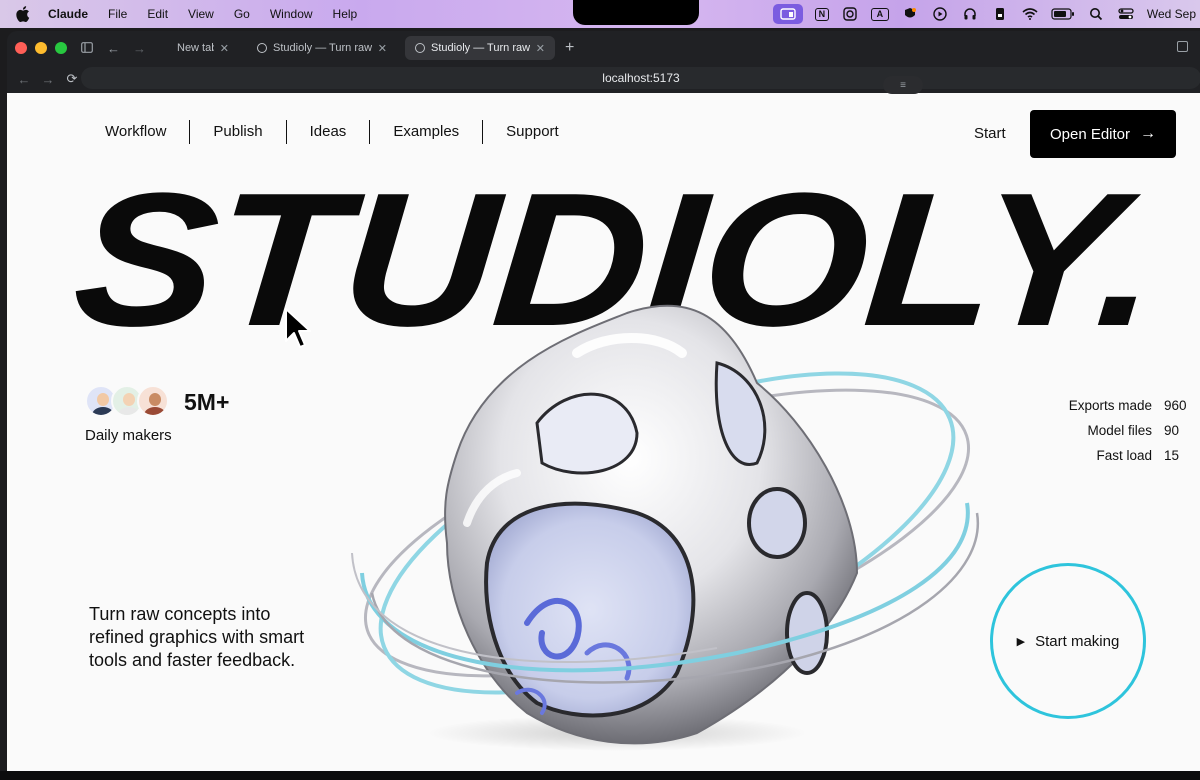 The image size is (1200, 780). I want to click on window-handle: ≡, so click(903, 85).